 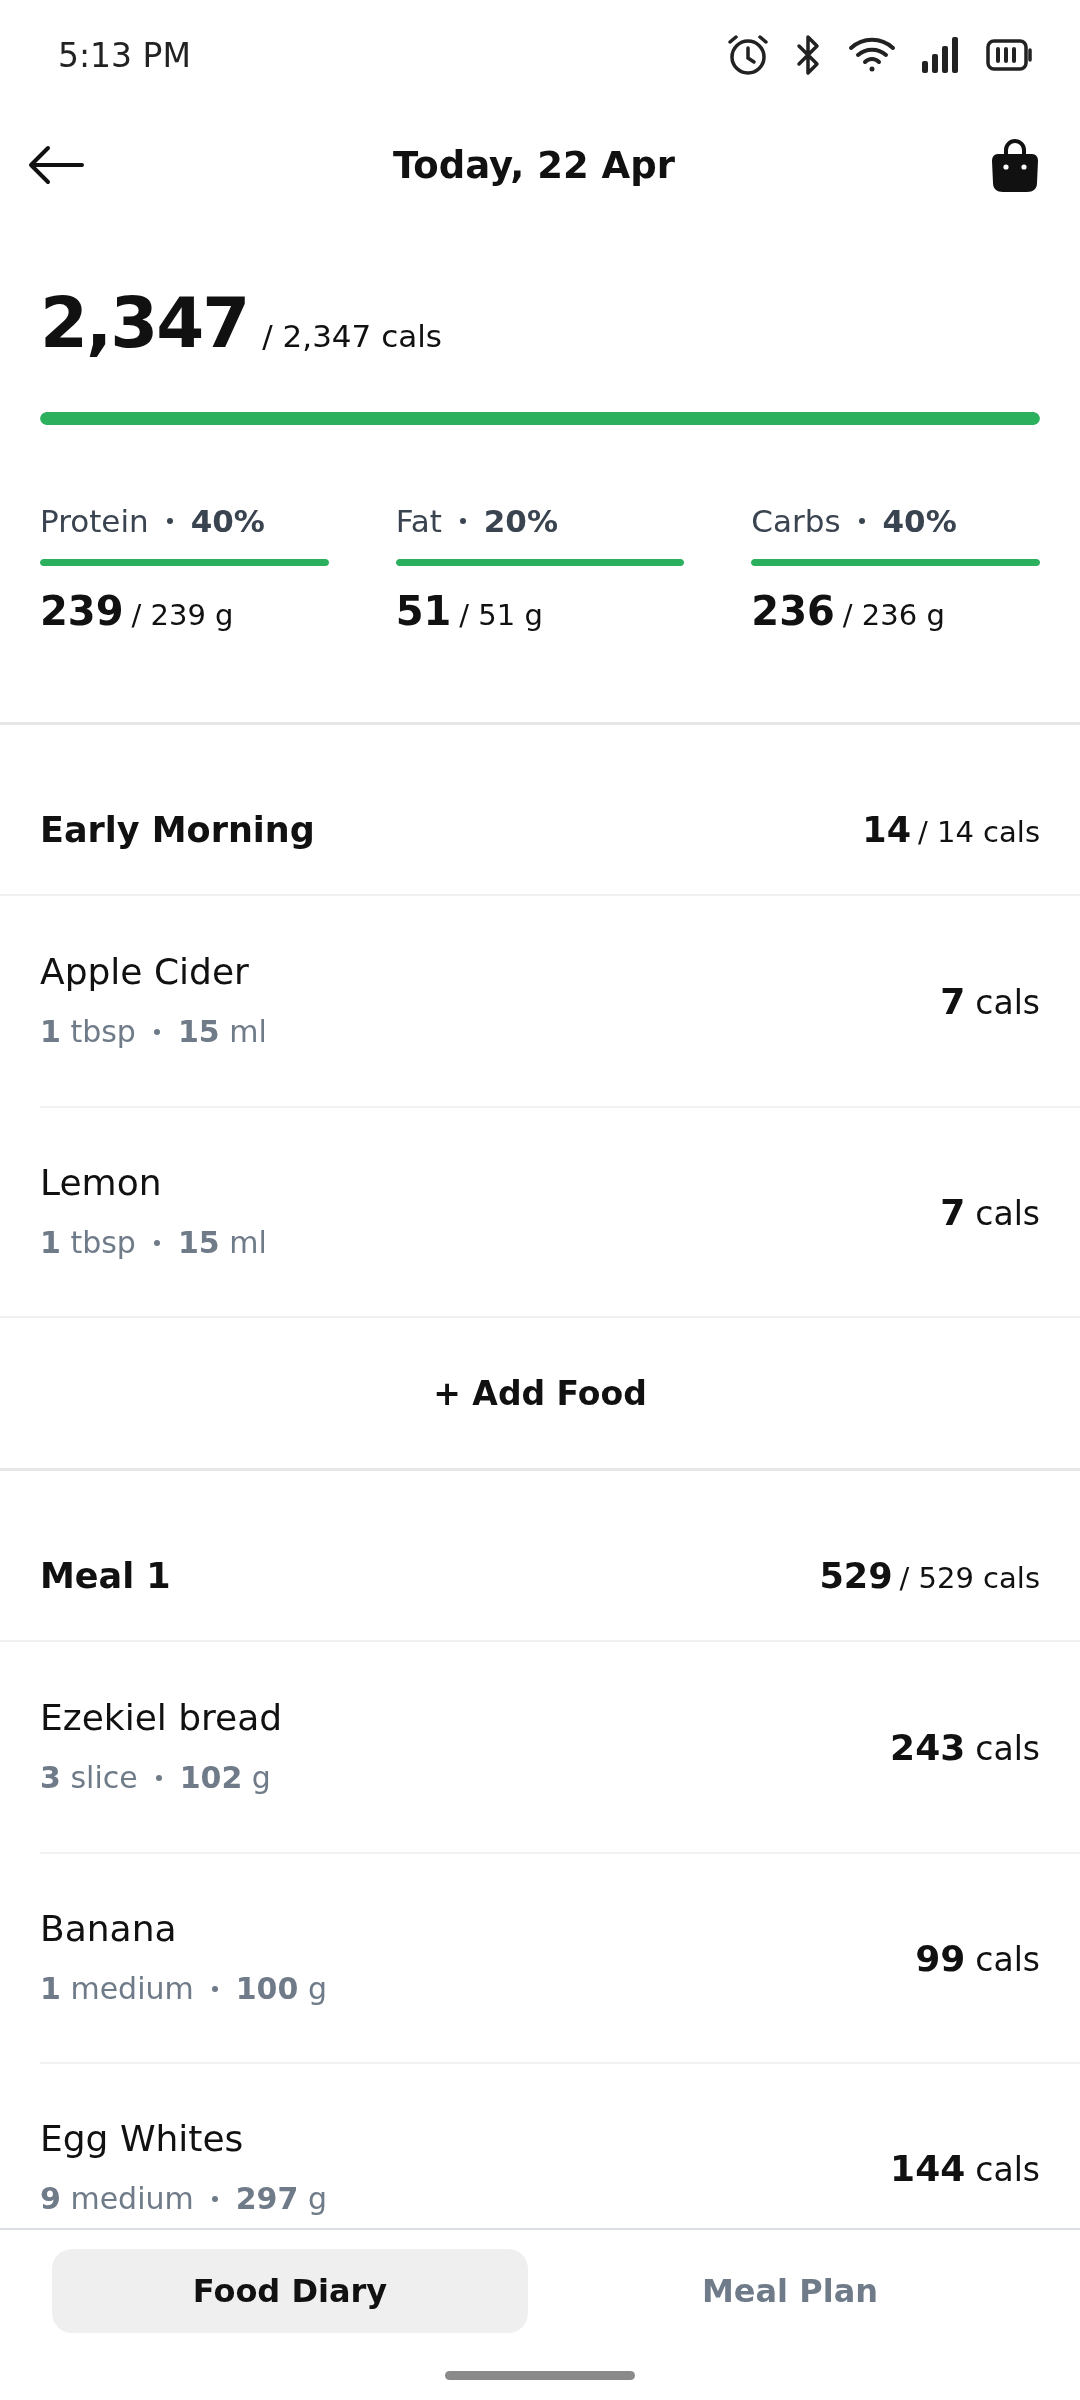 I want to click on food-calories: 243, so click(x=928, y=1747).